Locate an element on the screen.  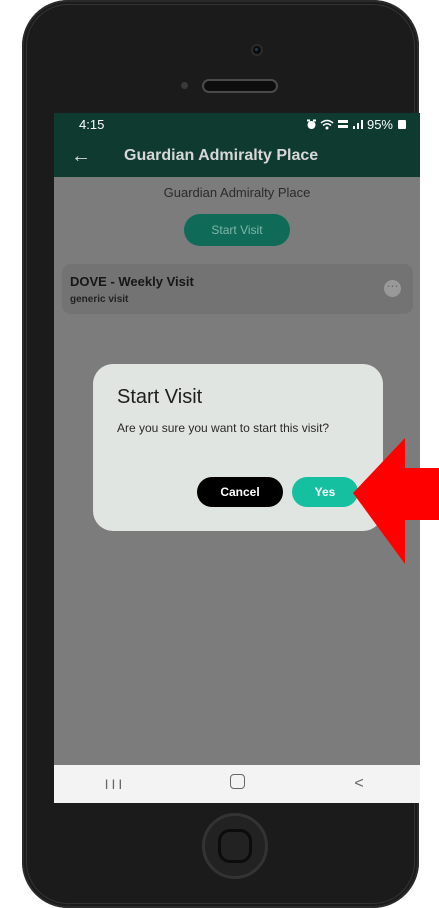
wifi-icon is located at coordinates (327, 124).